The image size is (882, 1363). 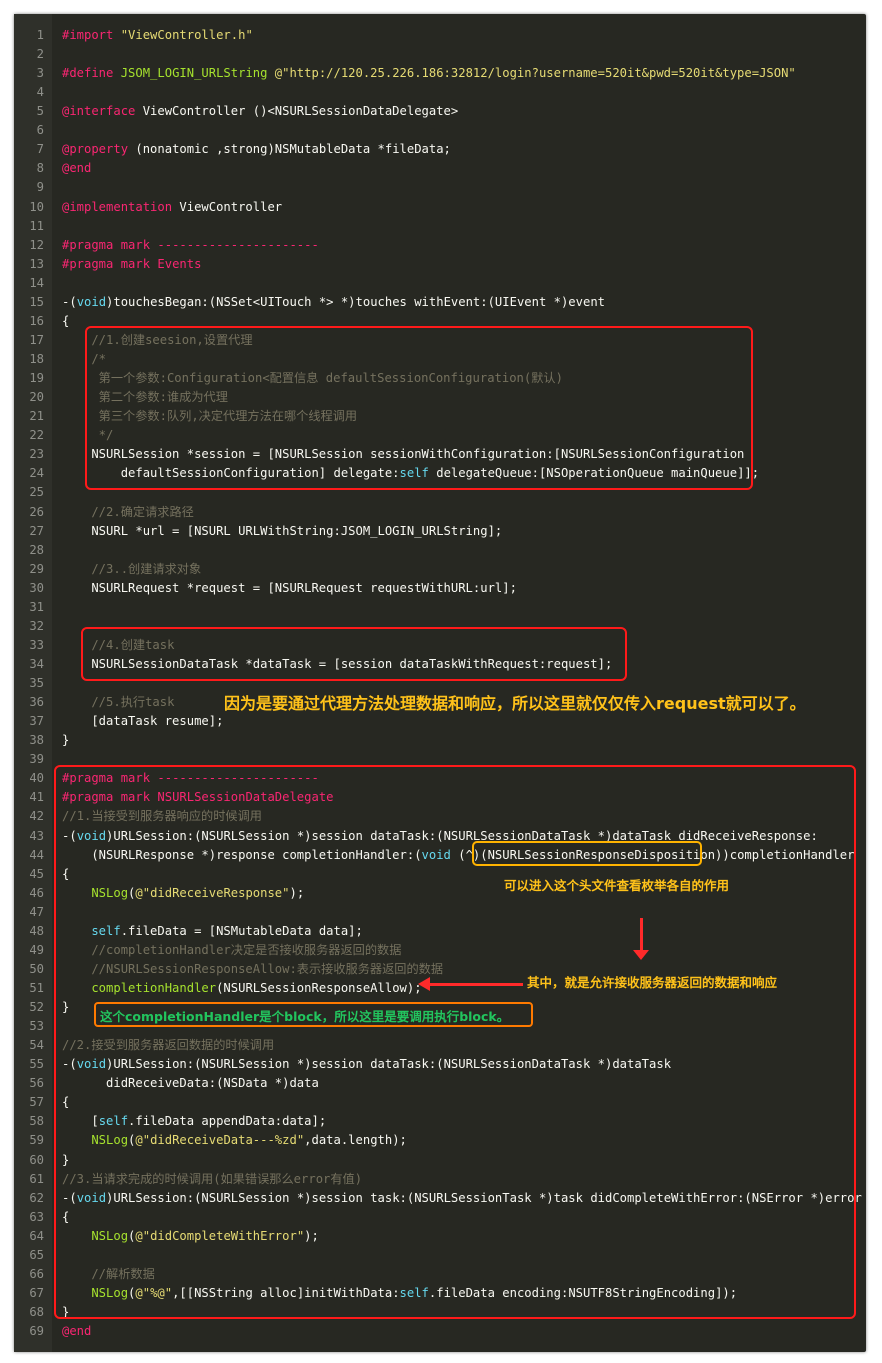 I want to click on line-number: 8, so click(x=40, y=168).